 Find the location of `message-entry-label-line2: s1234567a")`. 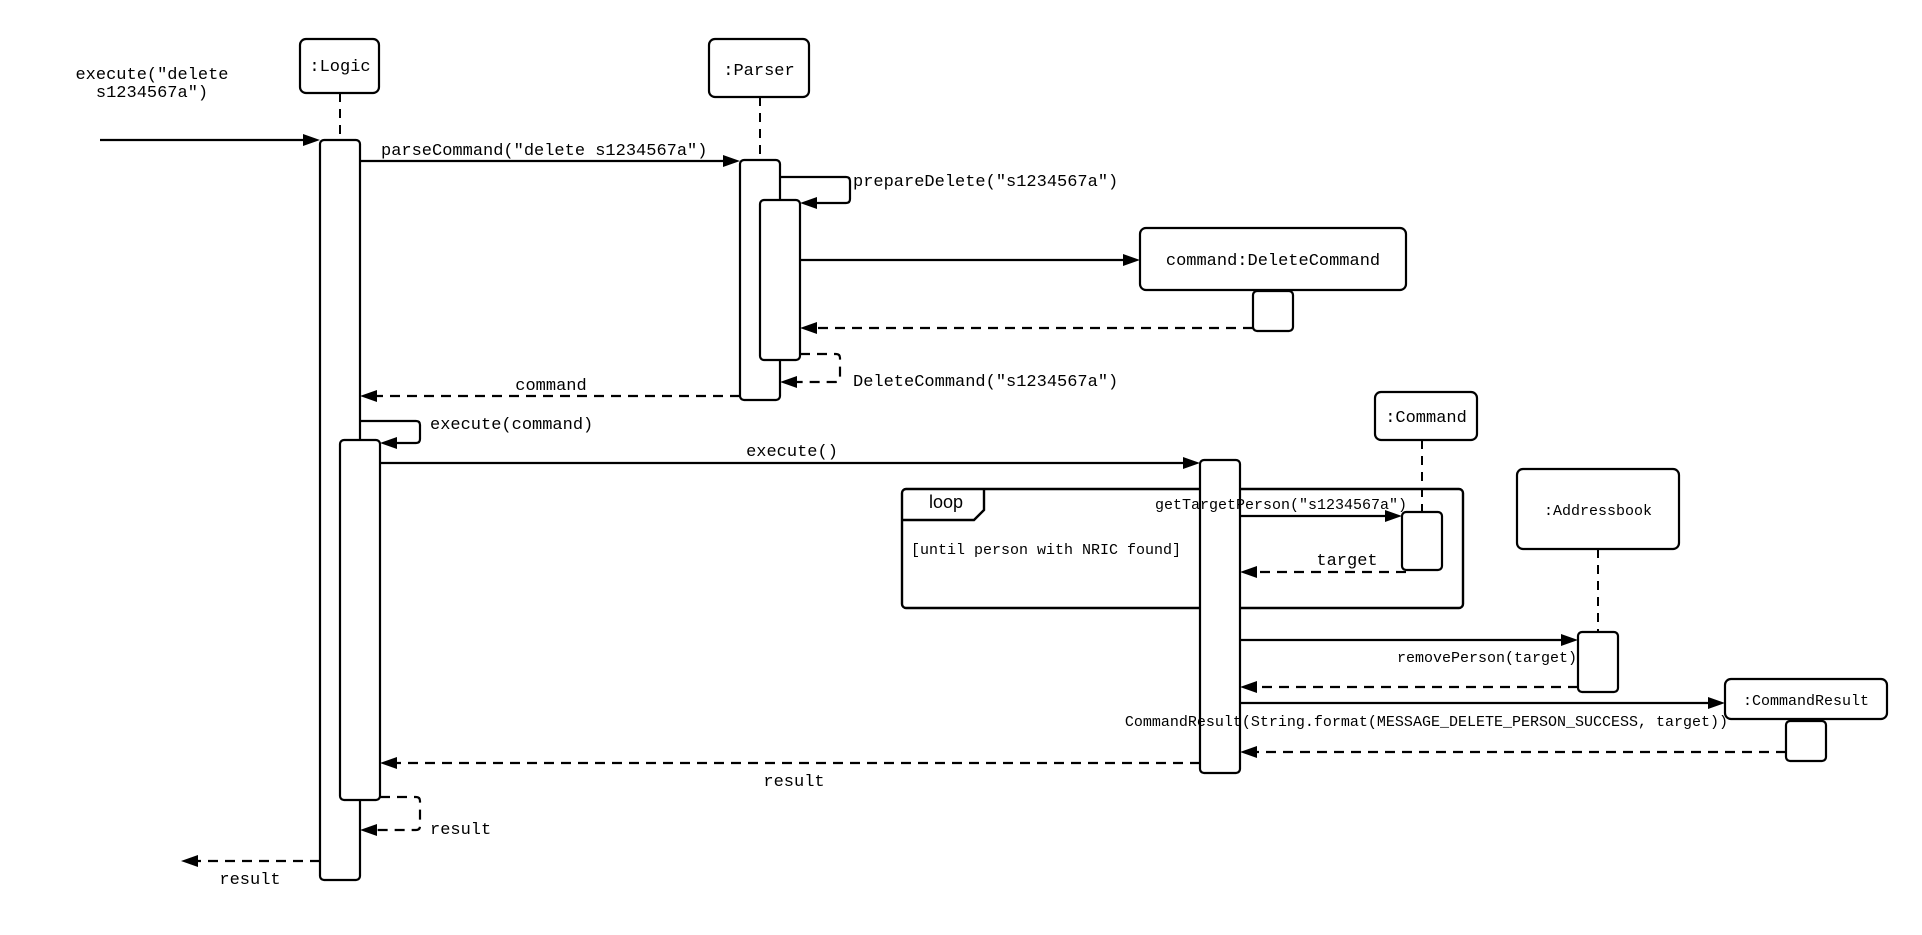

message-entry-label-line2: s1234567a") is located at coordinates (152, 93).